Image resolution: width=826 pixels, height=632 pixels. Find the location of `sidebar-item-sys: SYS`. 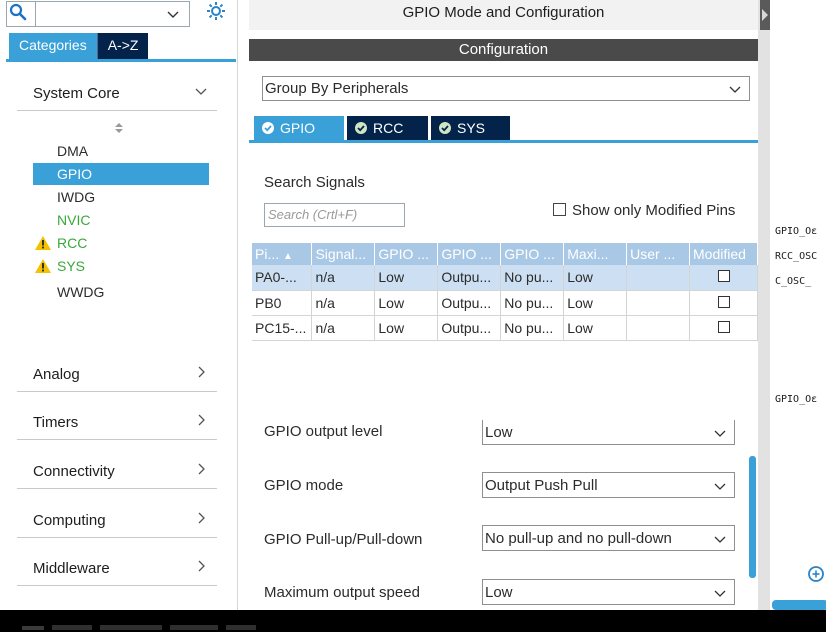

sidebar-item-sys: SYS is located at coordinates (121, 266).